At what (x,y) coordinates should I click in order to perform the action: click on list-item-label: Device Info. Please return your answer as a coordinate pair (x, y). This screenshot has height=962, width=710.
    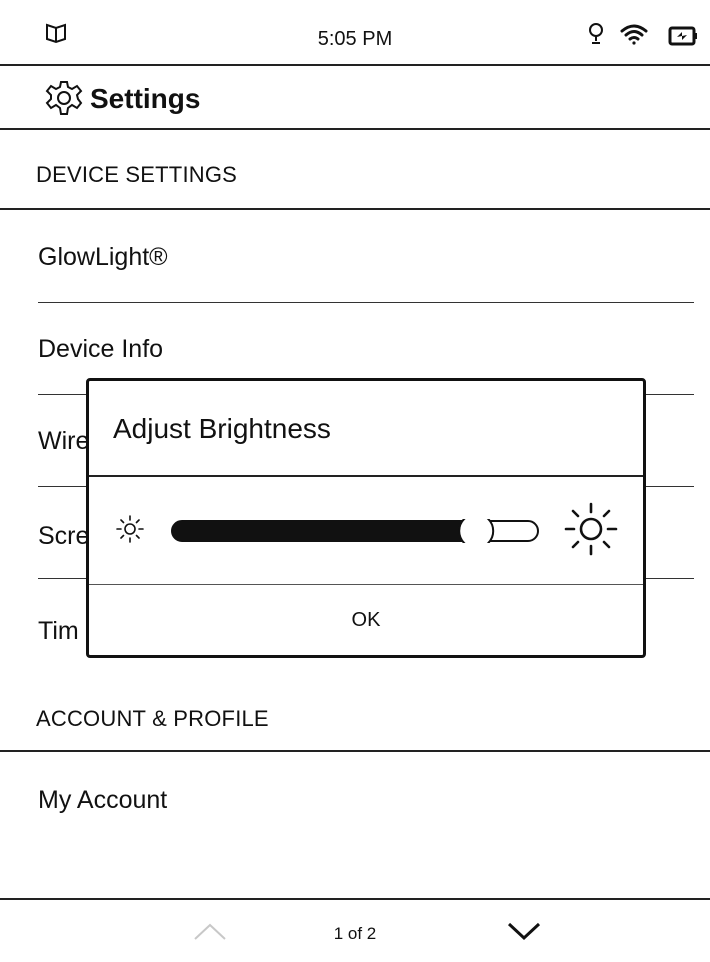
    Looking at the image, I should click on (101, 349).